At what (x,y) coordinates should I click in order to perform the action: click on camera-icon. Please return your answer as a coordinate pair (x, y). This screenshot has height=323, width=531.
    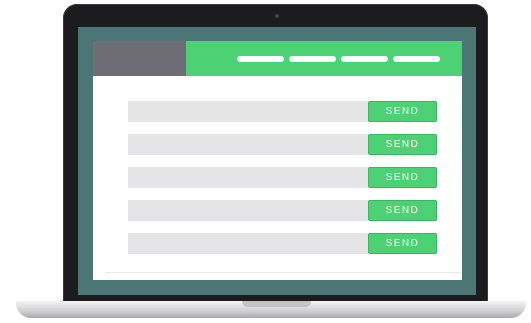
    Looking at the image, I should click on (277, 16).